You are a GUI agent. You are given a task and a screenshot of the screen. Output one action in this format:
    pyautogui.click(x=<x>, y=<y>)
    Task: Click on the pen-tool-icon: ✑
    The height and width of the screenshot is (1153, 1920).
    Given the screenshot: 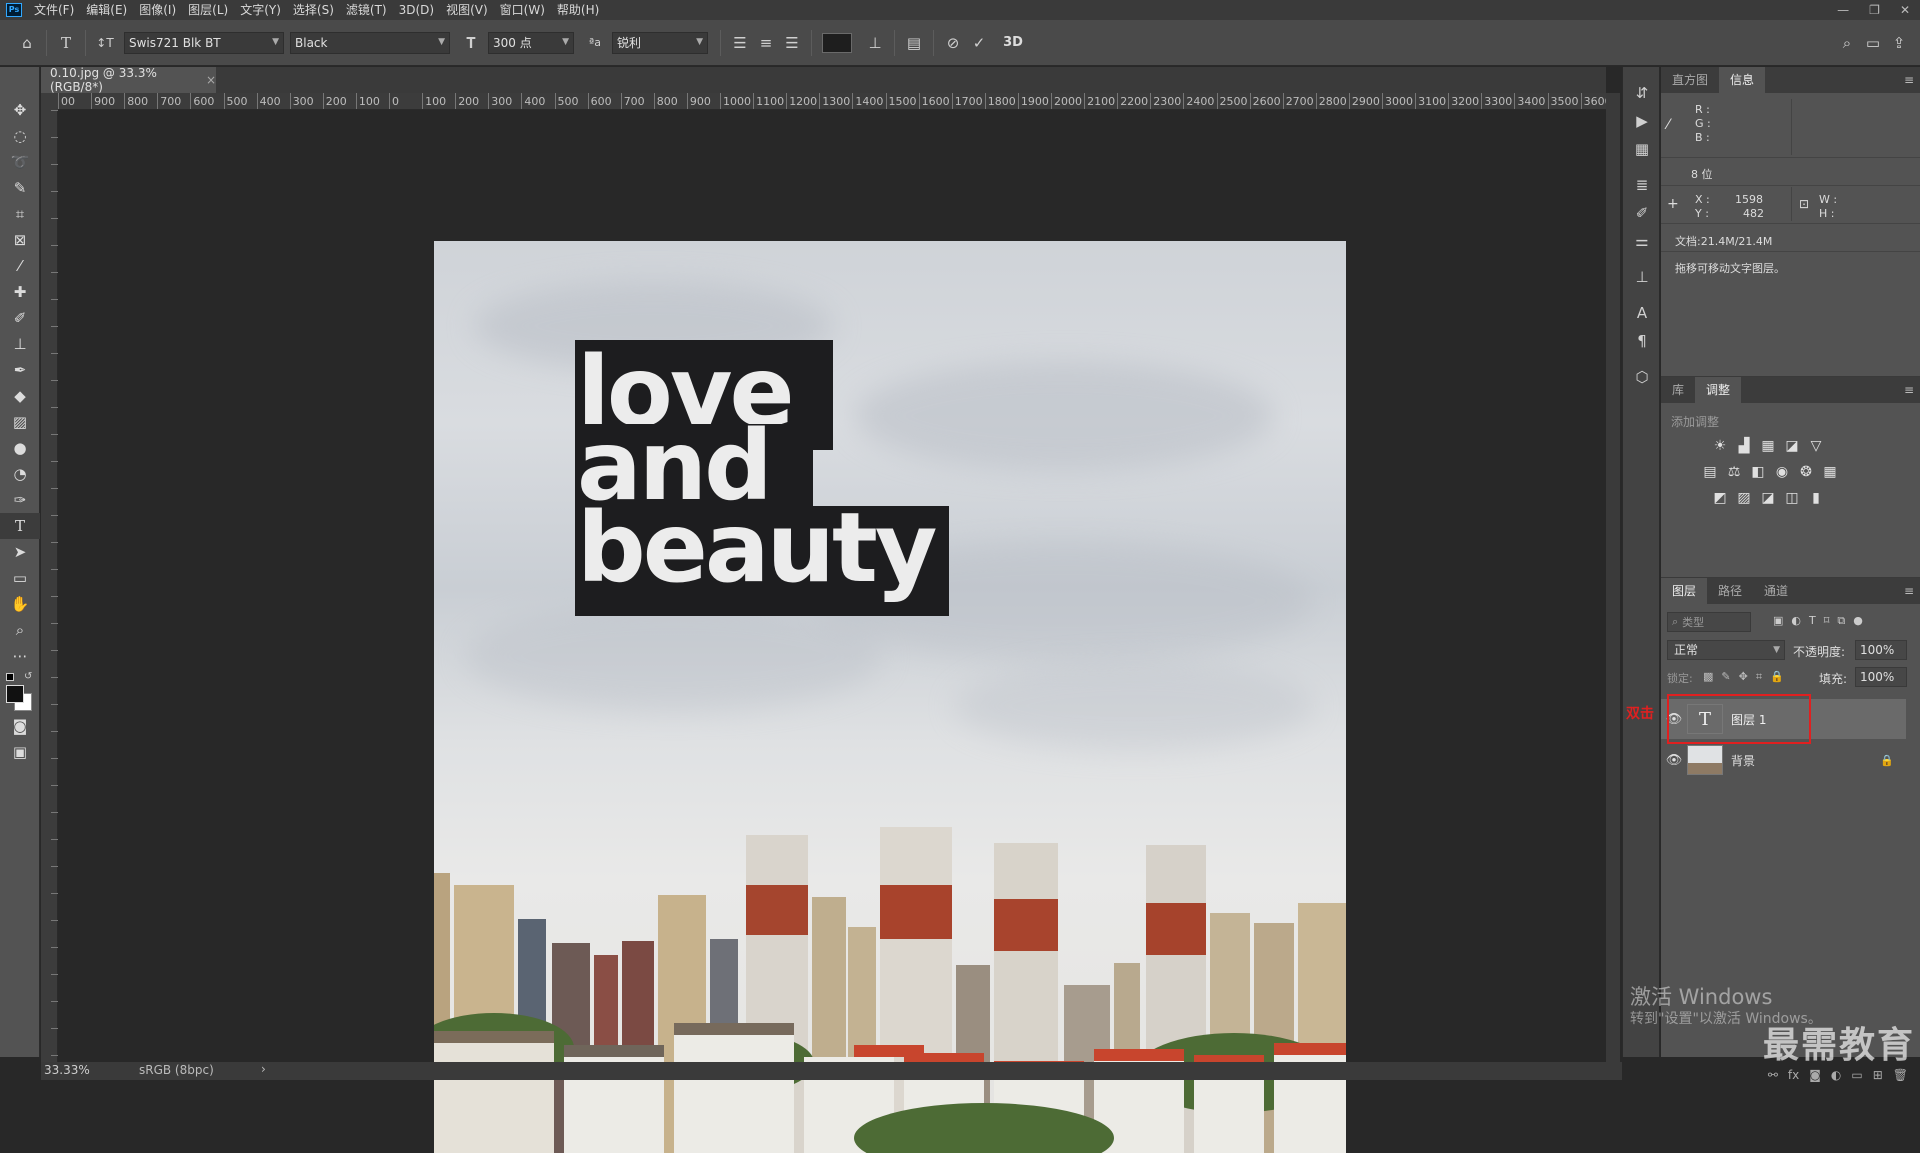 What is the action you would take?
    pyautogui.click(x=20, y=500)
    